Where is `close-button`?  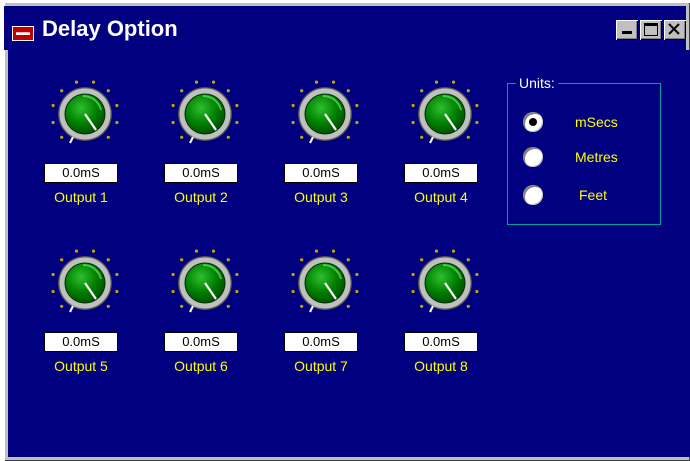
close-button is located at coordinates (675, 30).